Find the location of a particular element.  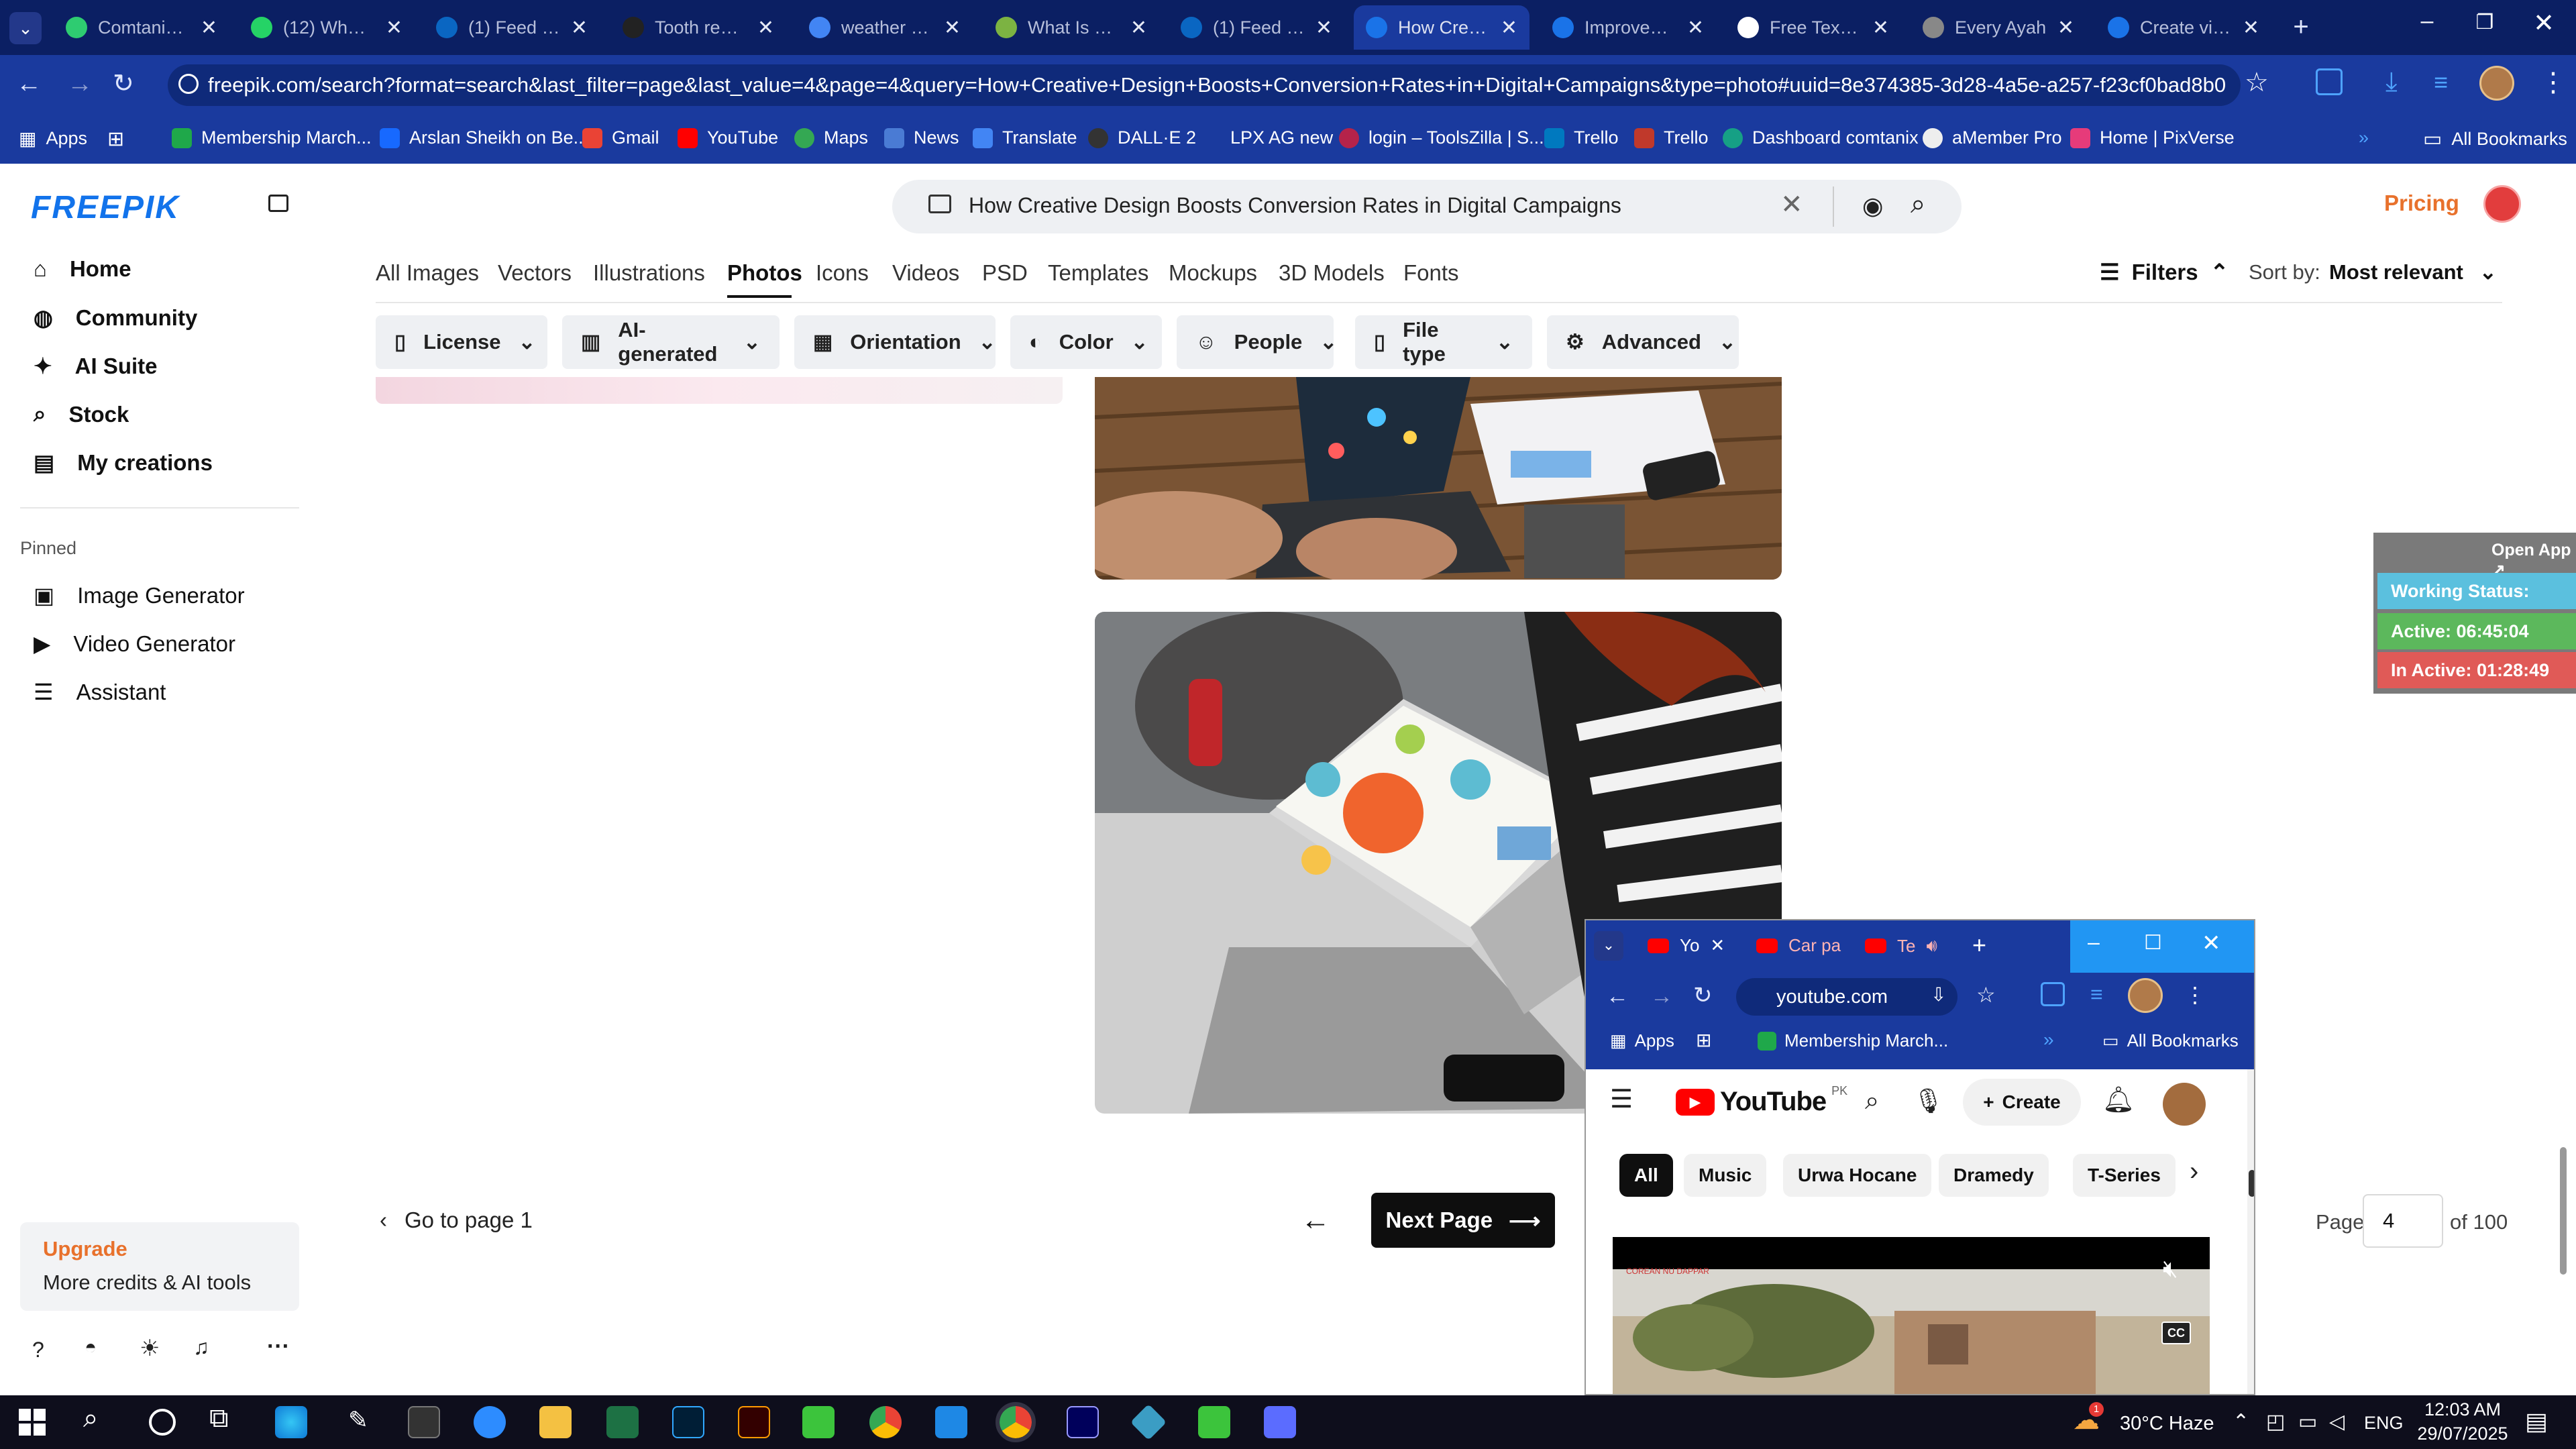

weather-text: 30°C Haze is located at coordinates (2167, 1424).